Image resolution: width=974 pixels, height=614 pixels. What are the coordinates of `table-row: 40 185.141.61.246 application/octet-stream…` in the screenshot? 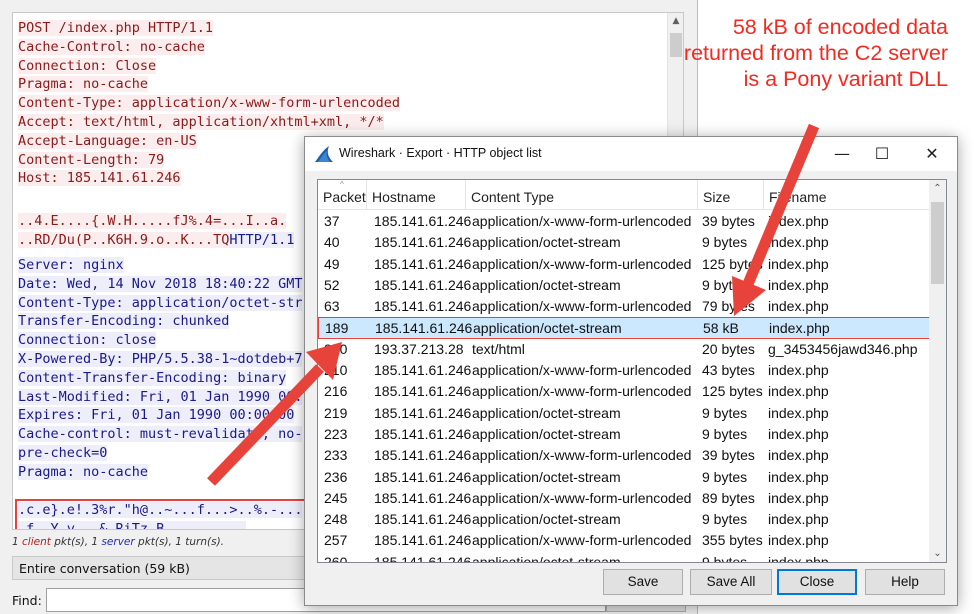 It's located at (624, 242).